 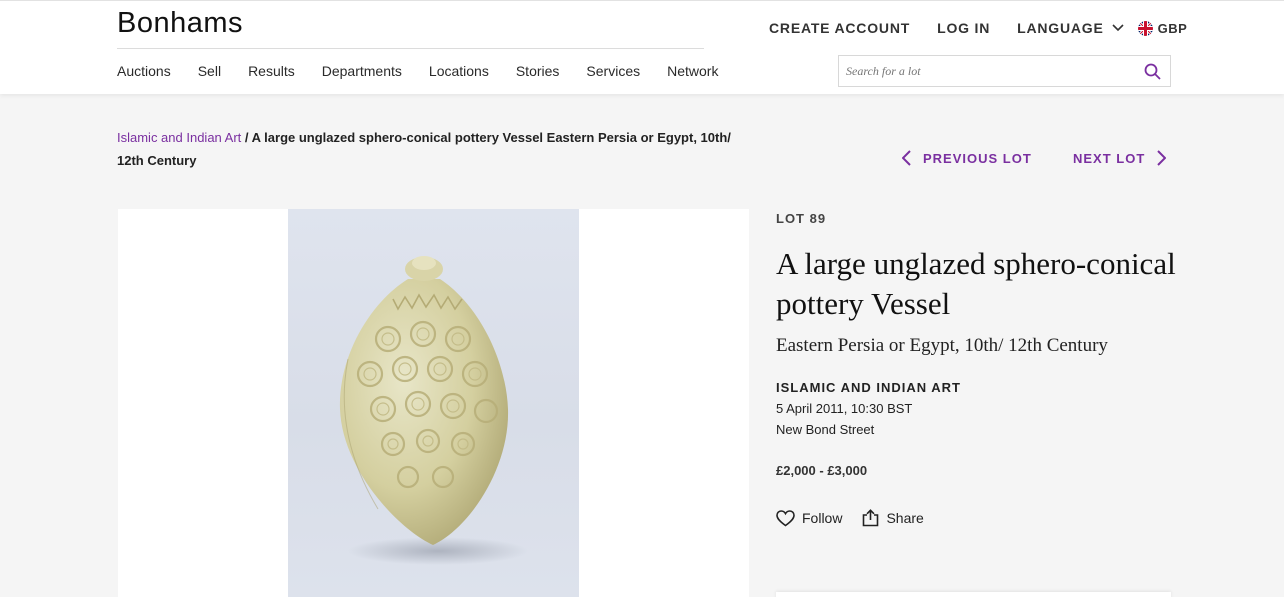 I want to click on auction-department-link: ISLAMIC AND INDIAN ART, so click(x=976, y=387).